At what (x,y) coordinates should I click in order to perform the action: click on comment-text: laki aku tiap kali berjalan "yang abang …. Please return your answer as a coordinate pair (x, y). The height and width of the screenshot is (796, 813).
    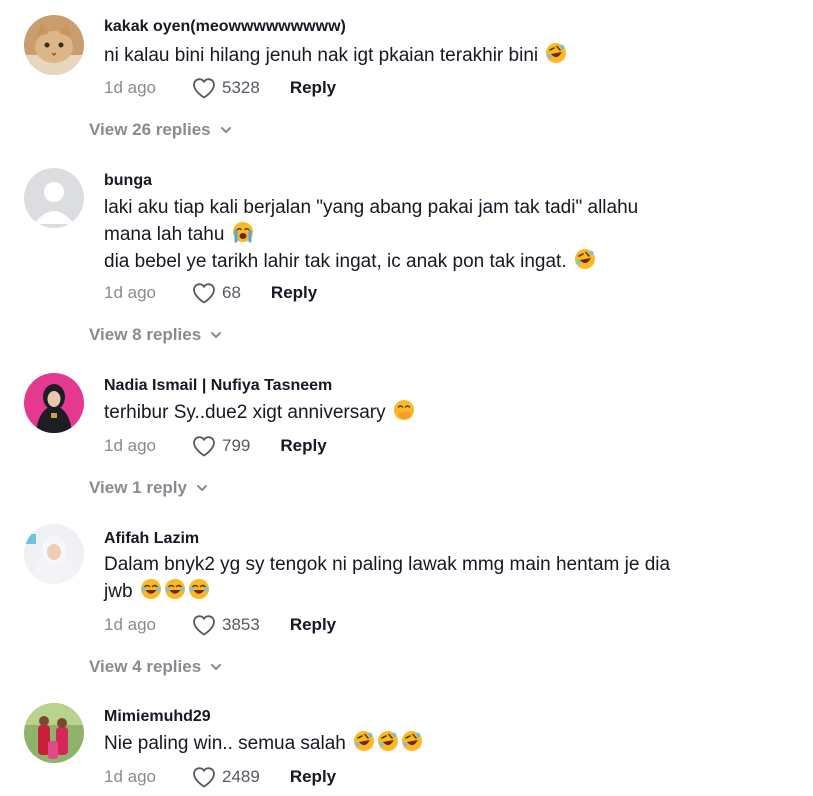
    Looking at the image, I should click on (371, 235).